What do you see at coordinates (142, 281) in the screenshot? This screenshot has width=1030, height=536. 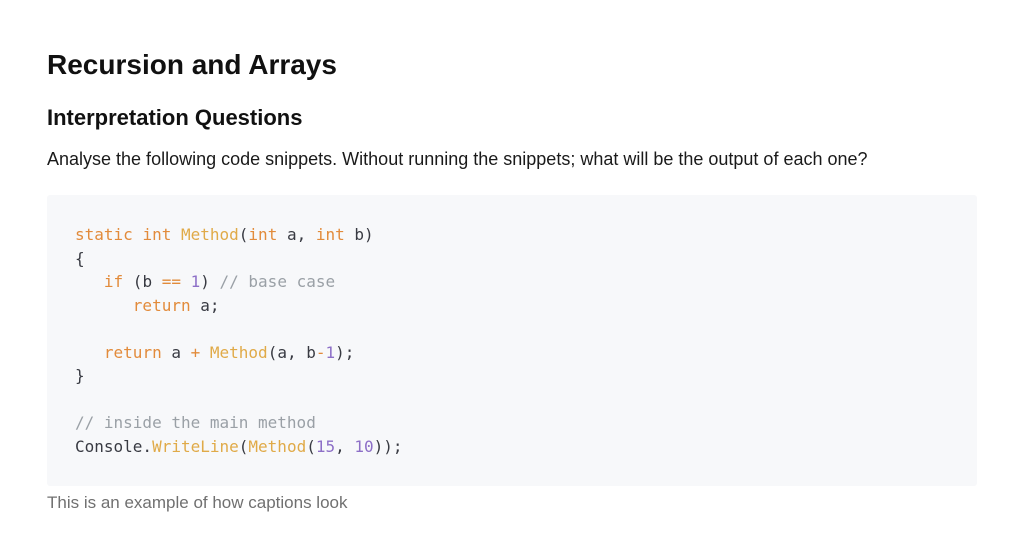 I see `code-text: (b` at bounding box center [142, 281].